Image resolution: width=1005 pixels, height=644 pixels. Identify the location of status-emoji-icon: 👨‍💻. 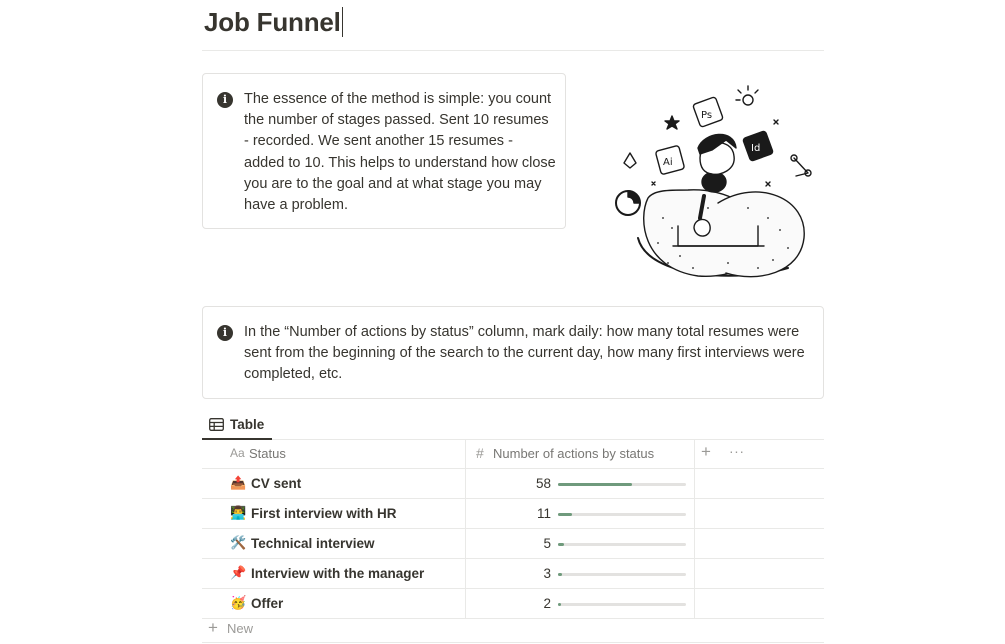
(238, 512).